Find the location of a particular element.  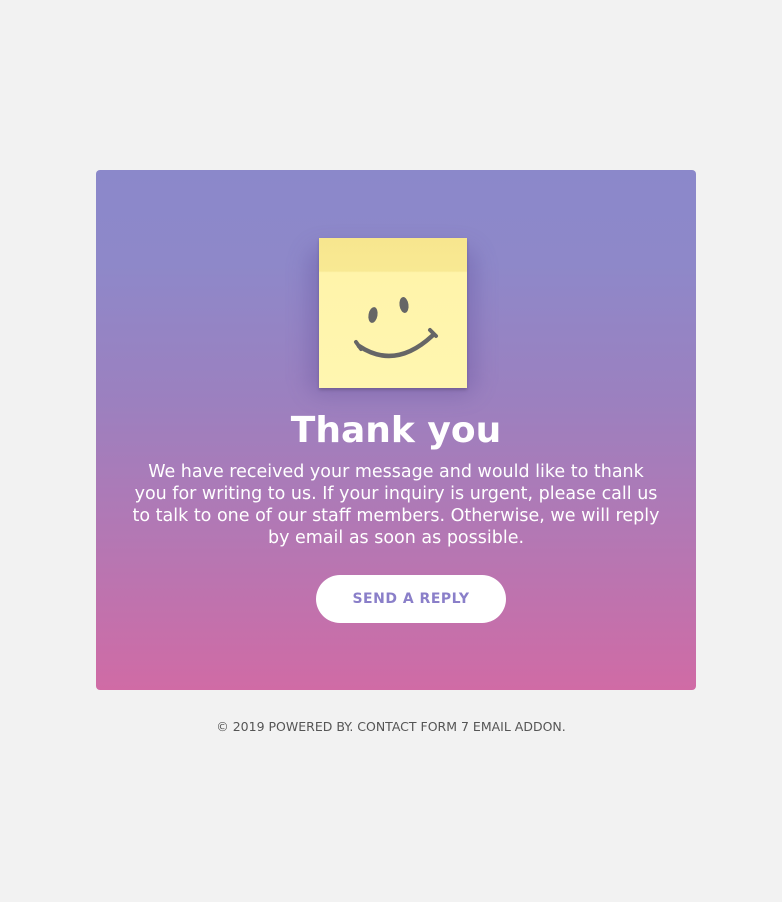

send-reply-button: SEND A REPLY is located at coordinates (411, 599).